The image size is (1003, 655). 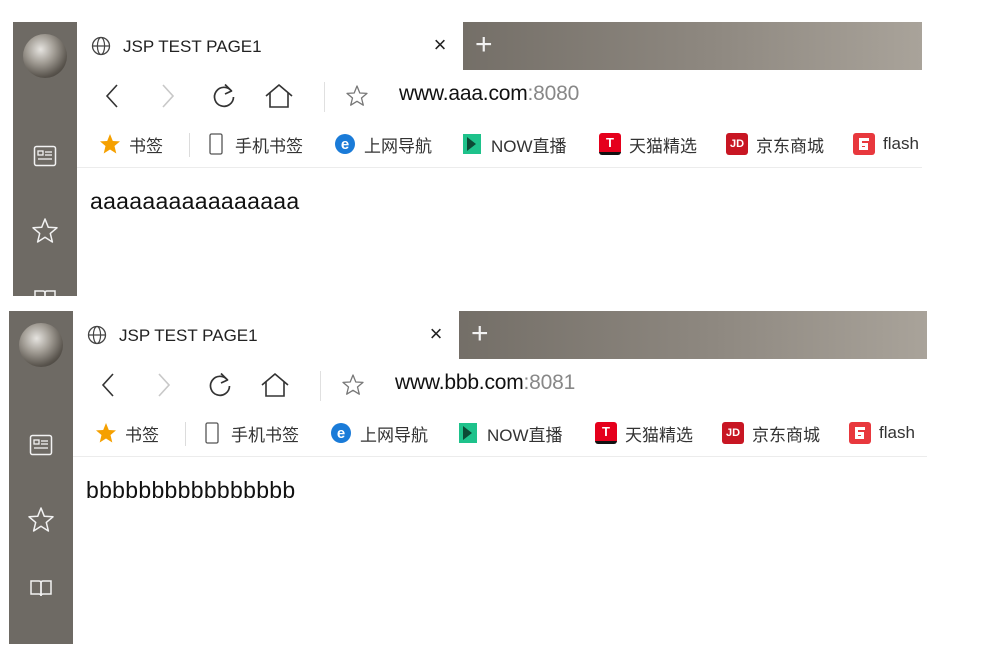 I want to click on toolbar: www.aaa.com:8080, so click(x=499, y=95).